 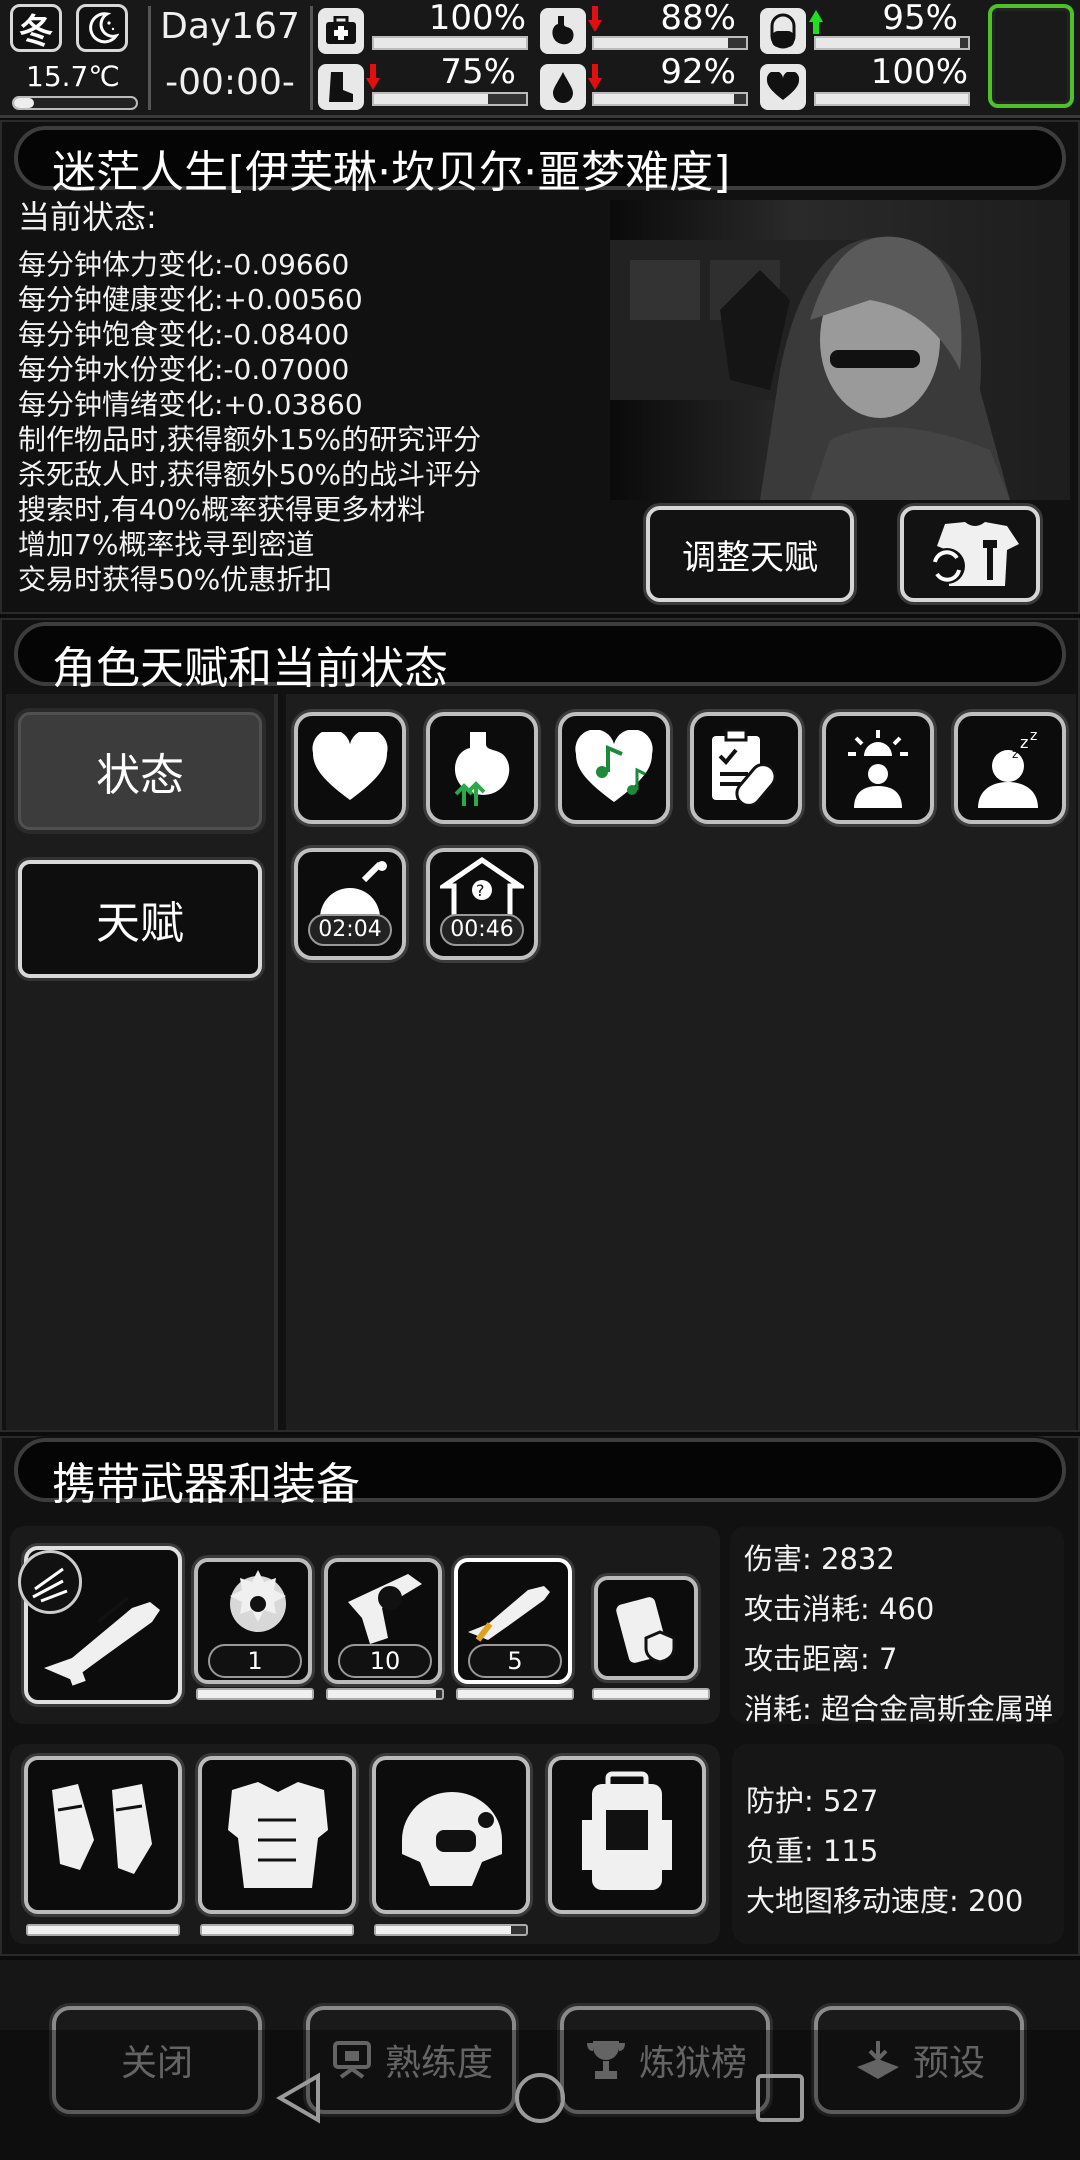 I want to click on music-heart-icon, so click(x=614, y=768).